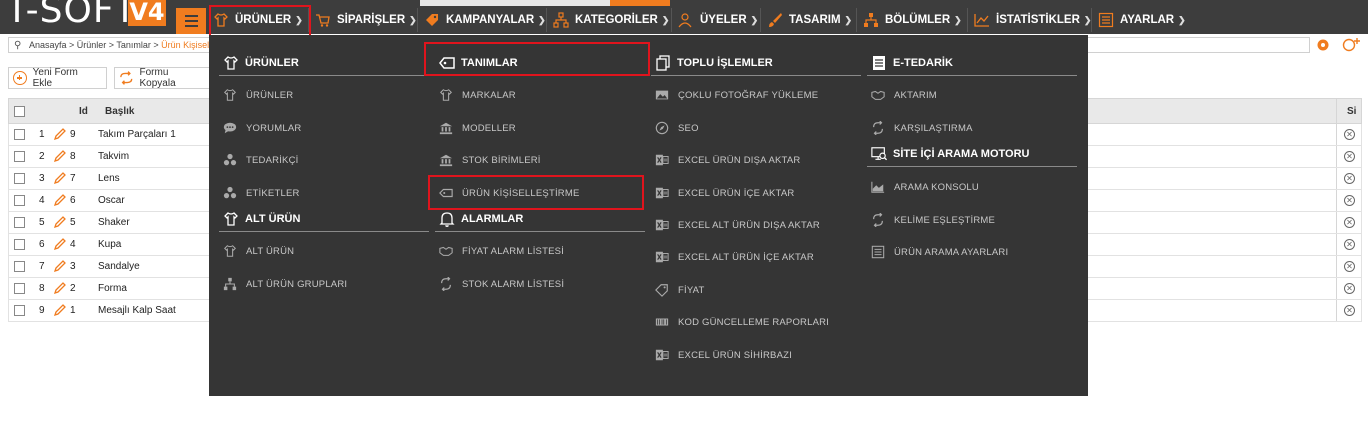  I want to click on nav-label: KAMPANYALAR, so click(490, 20).